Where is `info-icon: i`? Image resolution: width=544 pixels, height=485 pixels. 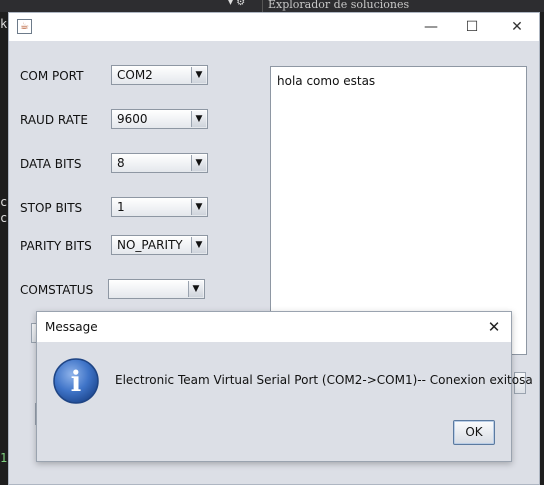 info-icon: i is located at coordinates (76, 381).